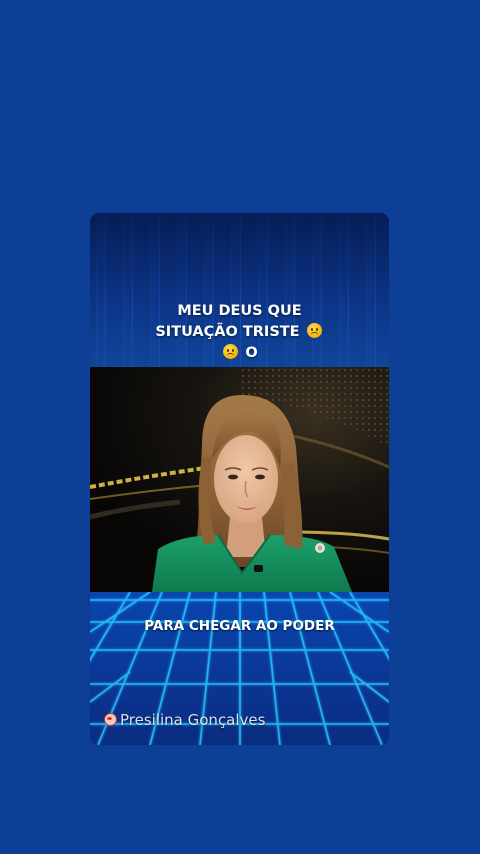  I want to click on bottom-caption-band: PARA CHEGAR AO PODER Presilina Gonçalves, so click(239, 668).